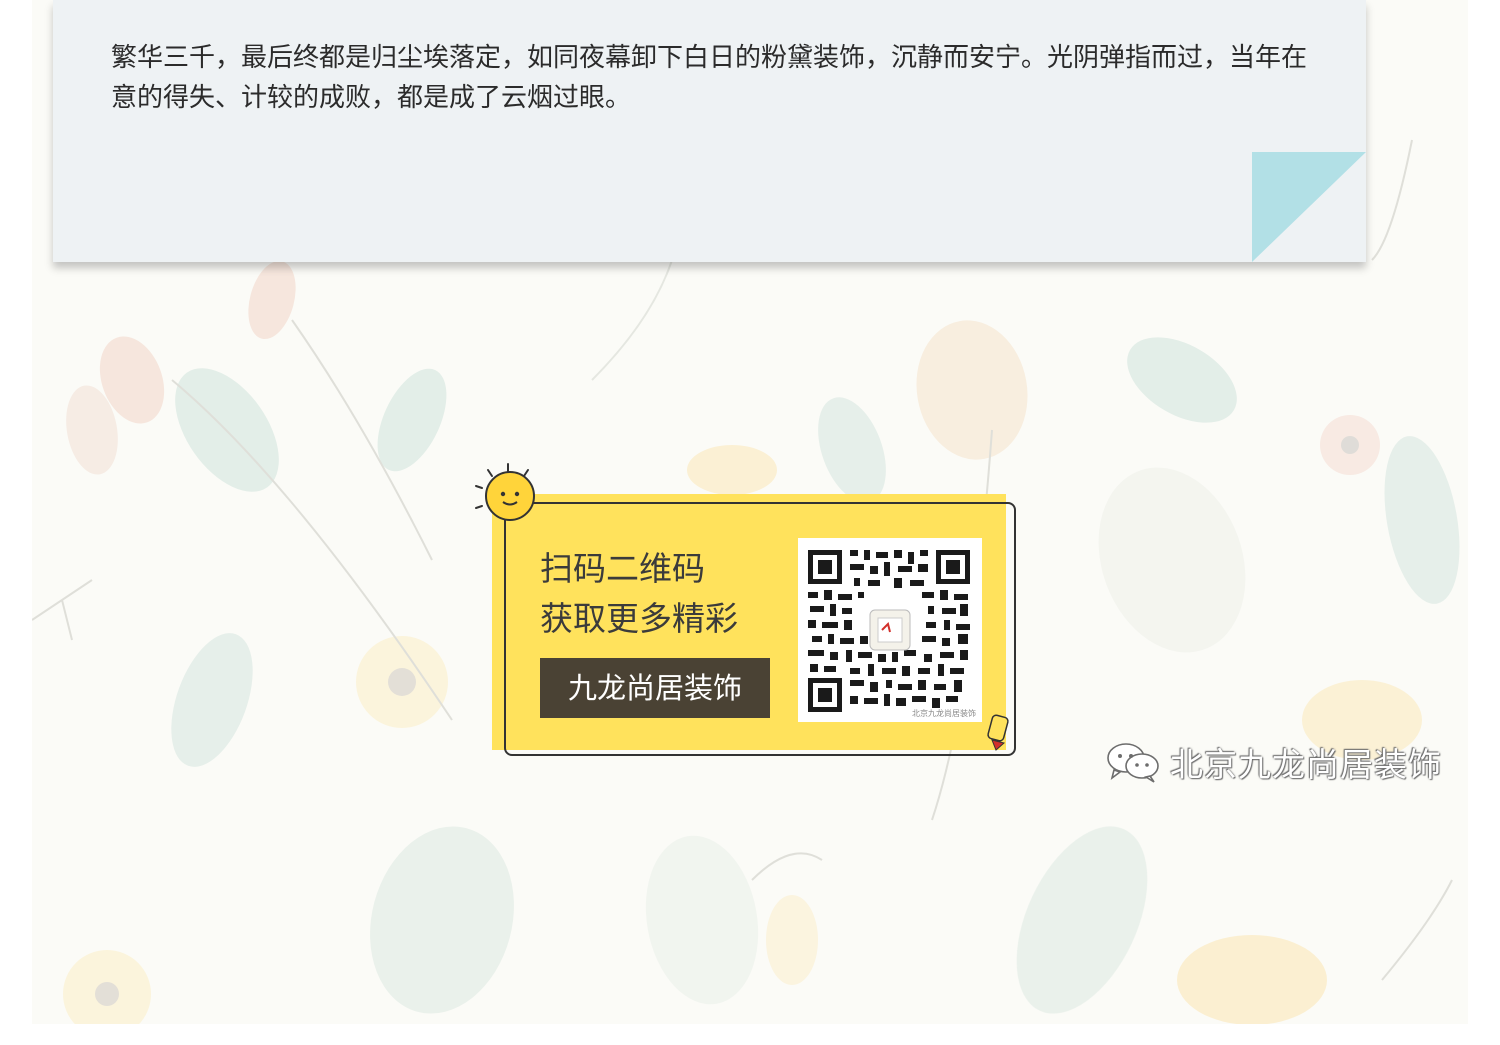 This screenshot has width=1500, height=1045. I want to click on promo-line-scan: 扫码二维码, so click(622, 568).